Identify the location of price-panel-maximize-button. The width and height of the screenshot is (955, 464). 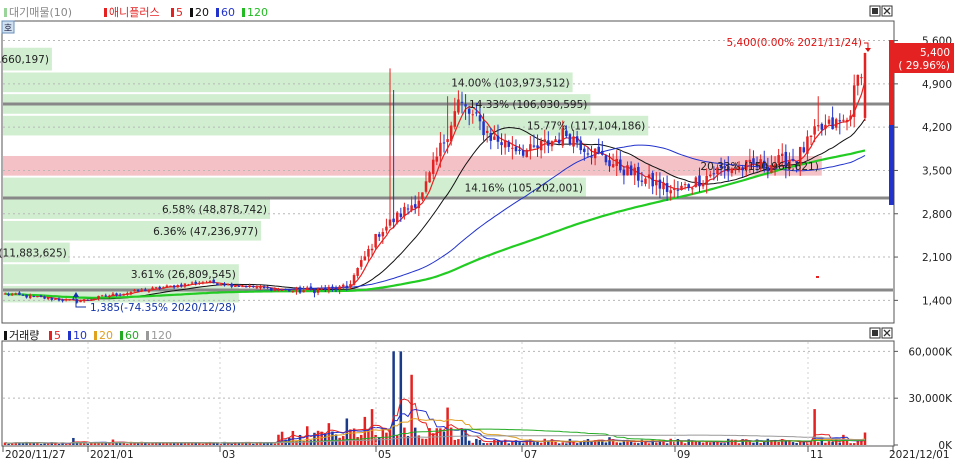
(875, 11).